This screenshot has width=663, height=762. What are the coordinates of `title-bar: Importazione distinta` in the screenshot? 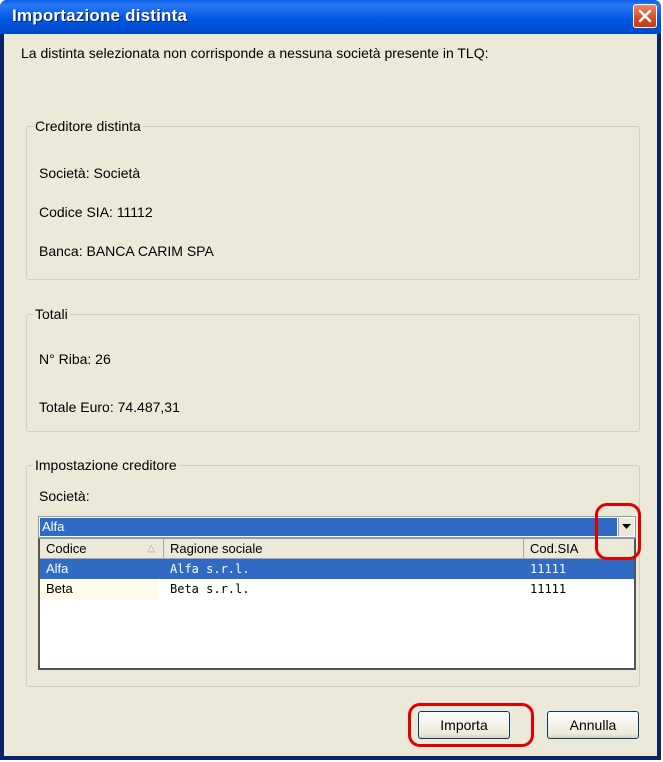 It's located at (330, 17).